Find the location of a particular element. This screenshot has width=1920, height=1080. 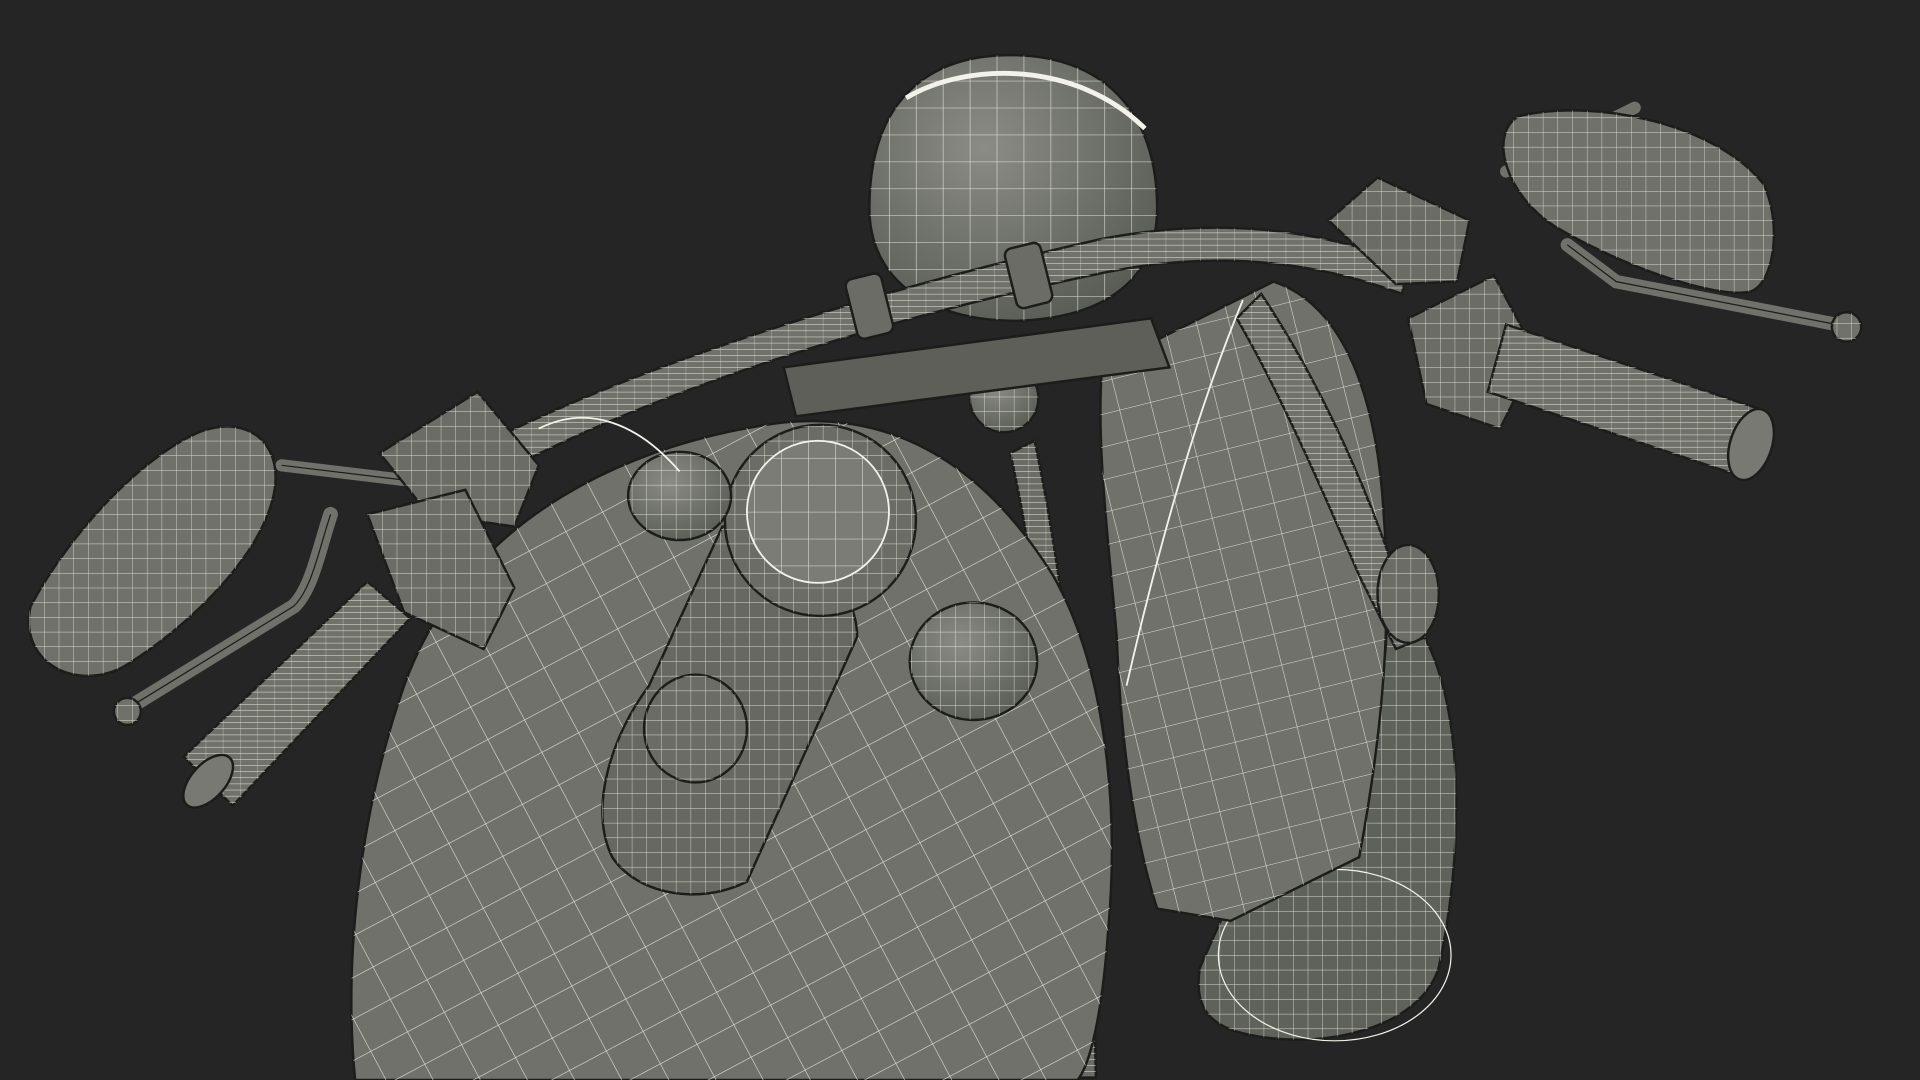

front-fender is located at coordinates (1243, 601).